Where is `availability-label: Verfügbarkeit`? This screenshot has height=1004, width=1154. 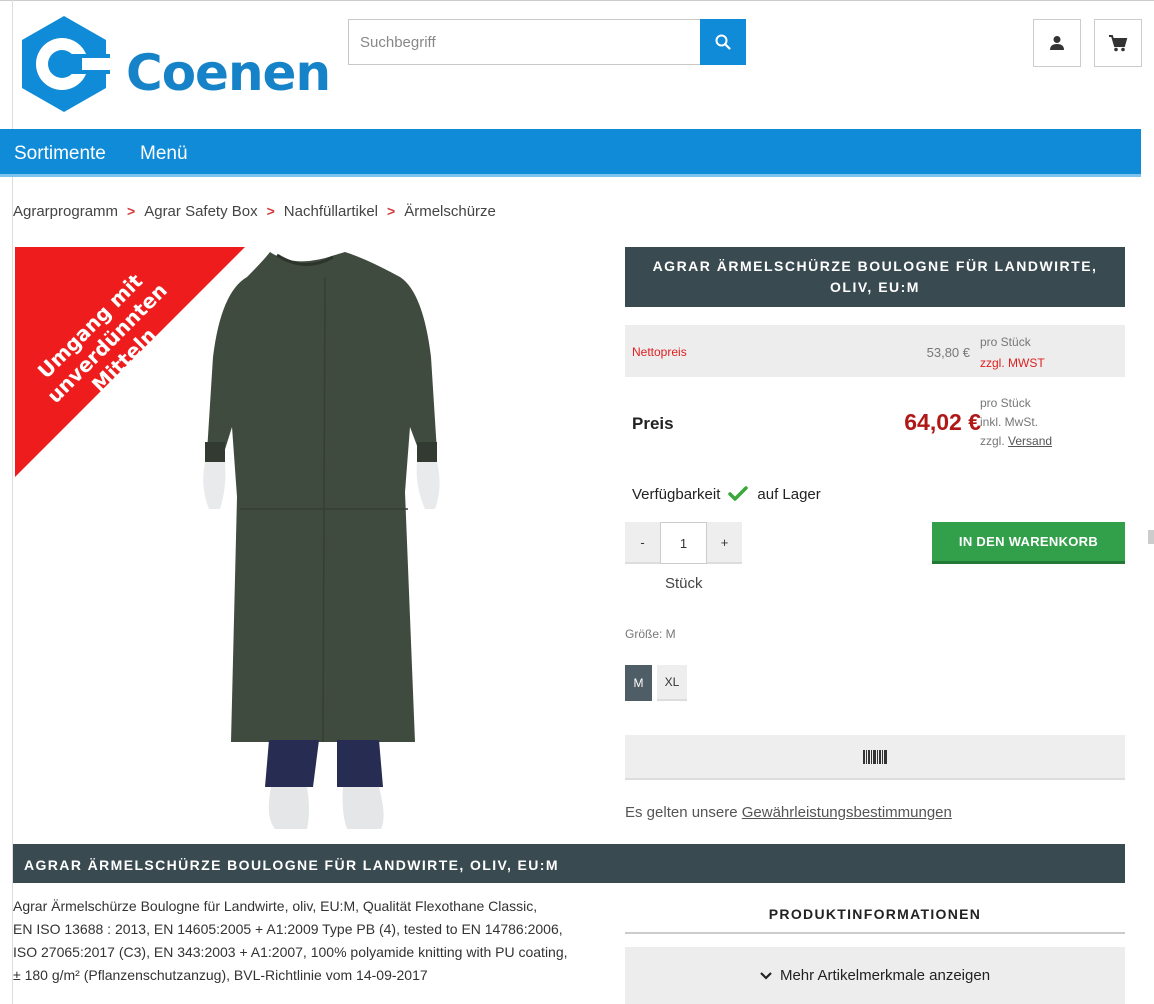
availability-label: Verfügbarkeit is located at coordinates (676, 494).